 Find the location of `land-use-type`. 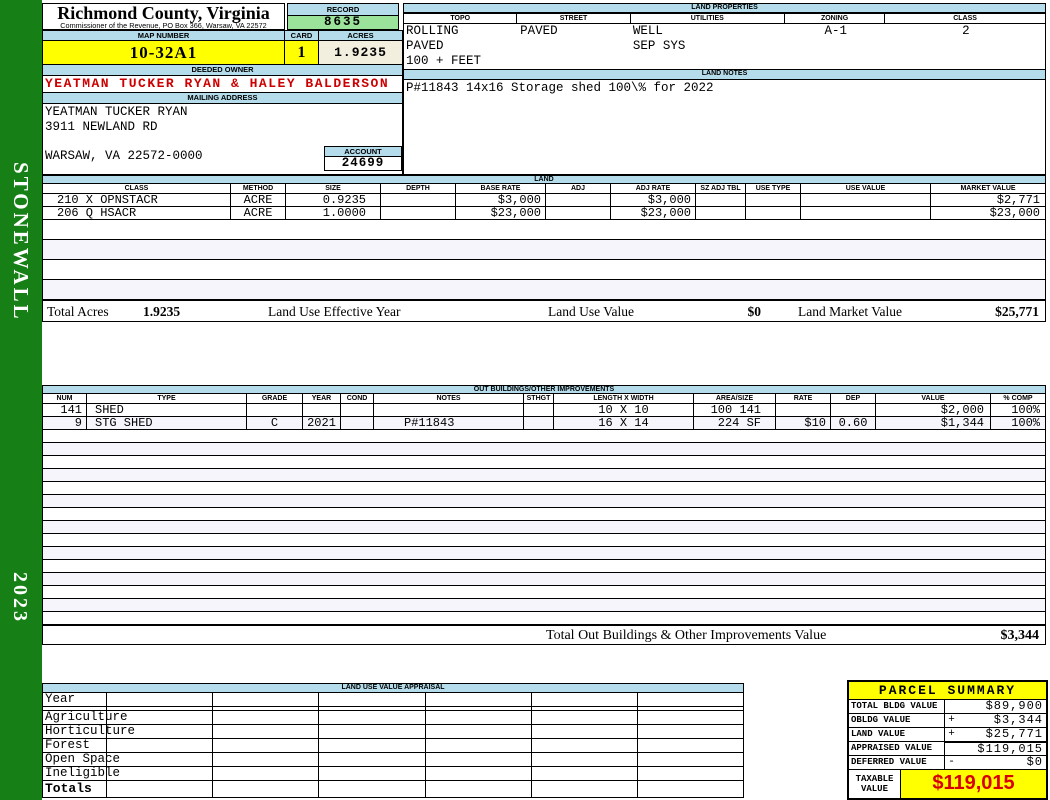

land-use-type is located at coordinates (773, 200).